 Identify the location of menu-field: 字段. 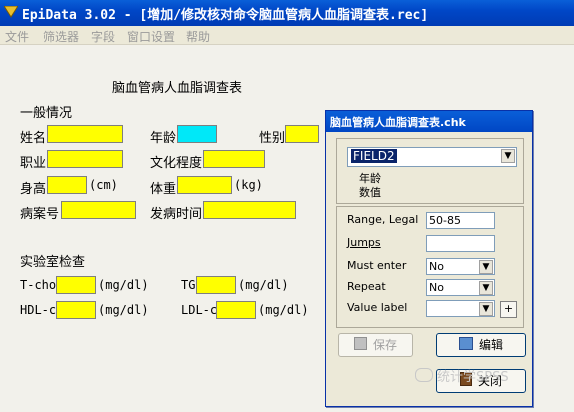
(103, 36).